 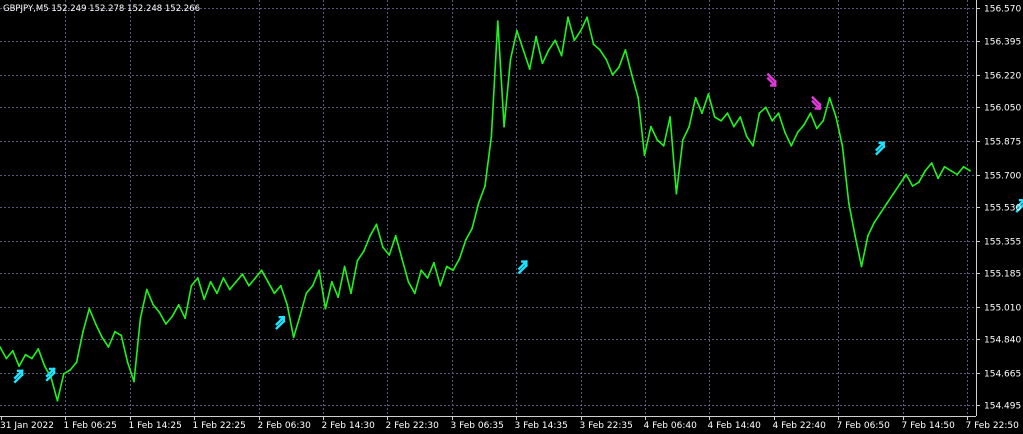 I want to click on time-tick-label: 7 Feb 06:50, so click(x=864, y=426).